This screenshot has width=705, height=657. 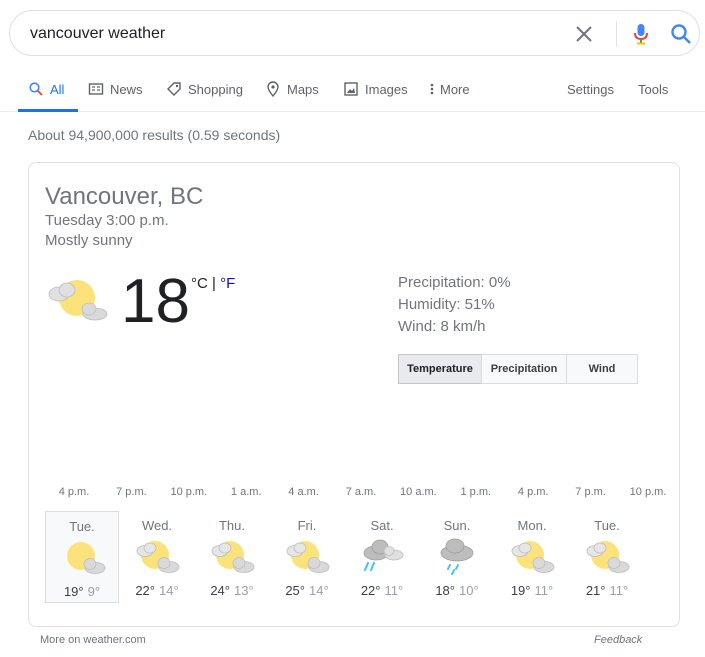 What do you see at coordinates (445, 590) in the screenshot?
I see `forecast-high: 18°` at bounding box center [445, 590].